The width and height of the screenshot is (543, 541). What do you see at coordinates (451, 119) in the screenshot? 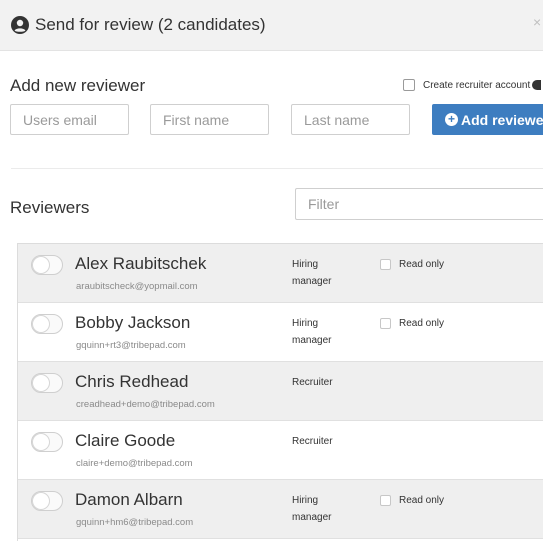
I see `plus-circle-icon: +` at bounding box center [451, 119].